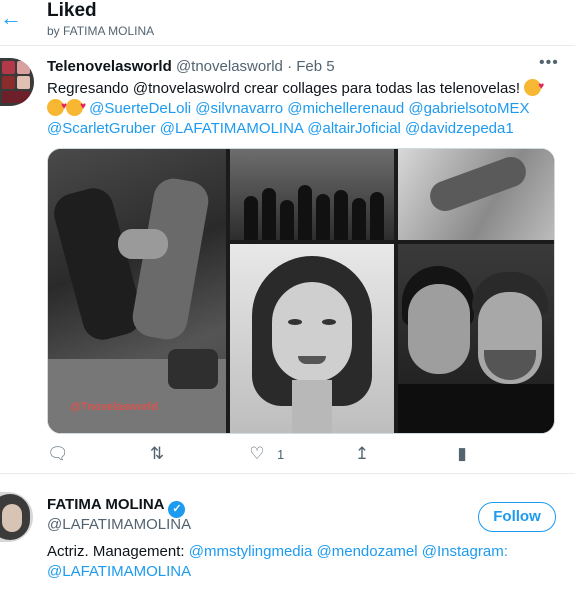  Describe the element at coordinates (105, 504) in the screenshot. I see `user-name-text: FATIMA MOLINA` at that location.